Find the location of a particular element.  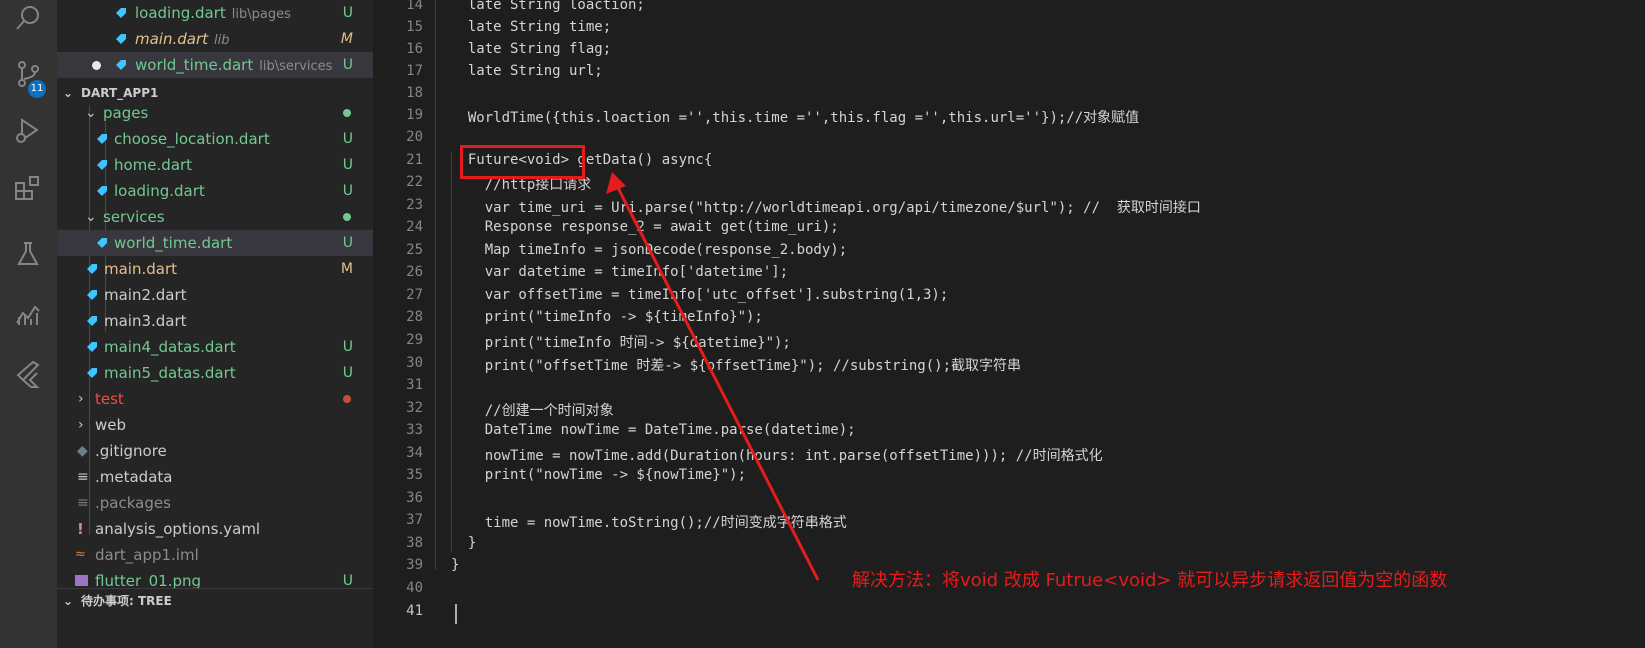

tree-item-file: ◆ .gitignore is located at coordinates (215, 451).